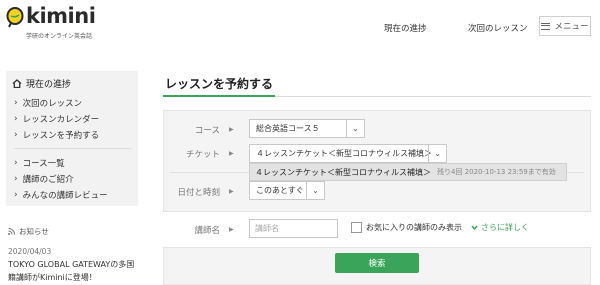 This screenshot has width=600, height=285. I want to click on datetime-select: このあとすぐ ⌄, so click(287, 190).